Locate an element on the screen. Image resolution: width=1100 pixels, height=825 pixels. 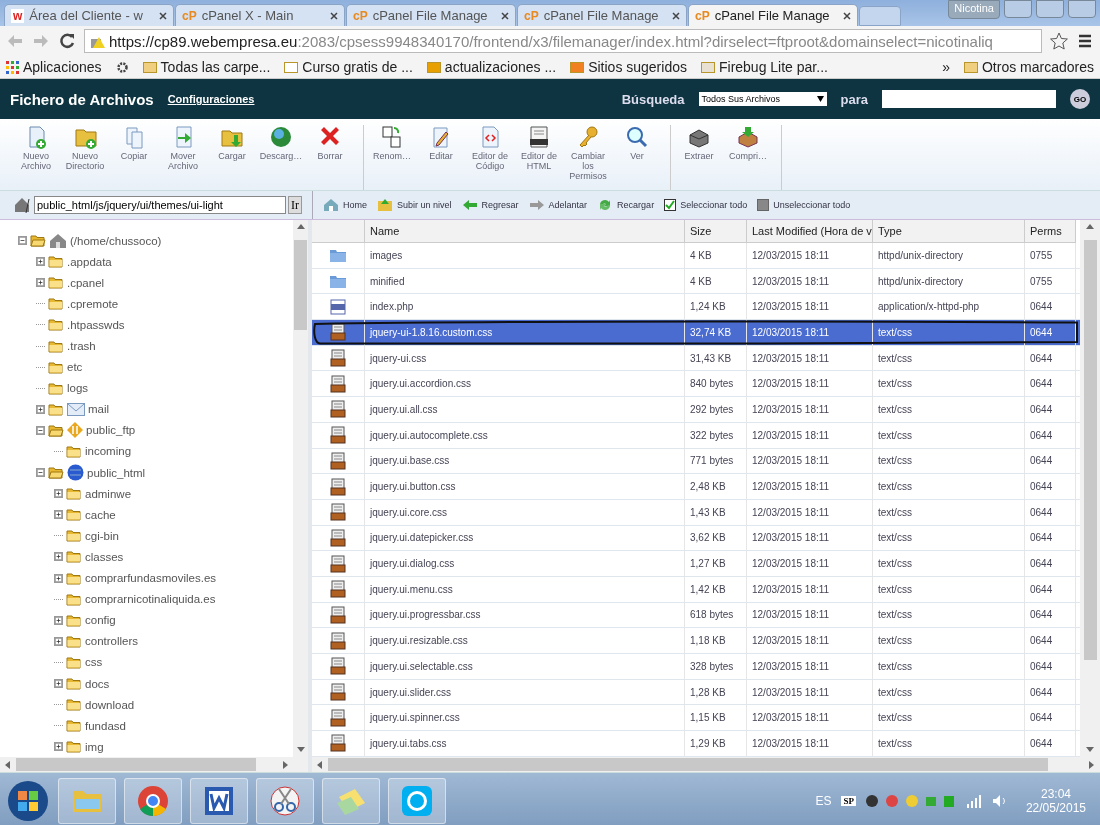
folder-label: .cpremote is located at coordinates (93, 303).